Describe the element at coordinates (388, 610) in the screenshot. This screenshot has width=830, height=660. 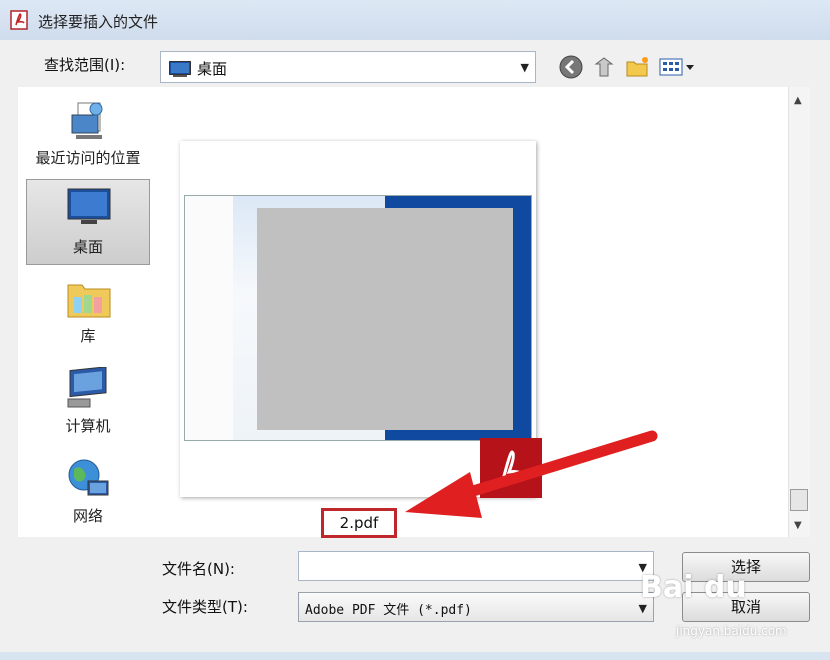
I see `filetype-value: Adobe PDF 文件 (*.pdf)` at that location.